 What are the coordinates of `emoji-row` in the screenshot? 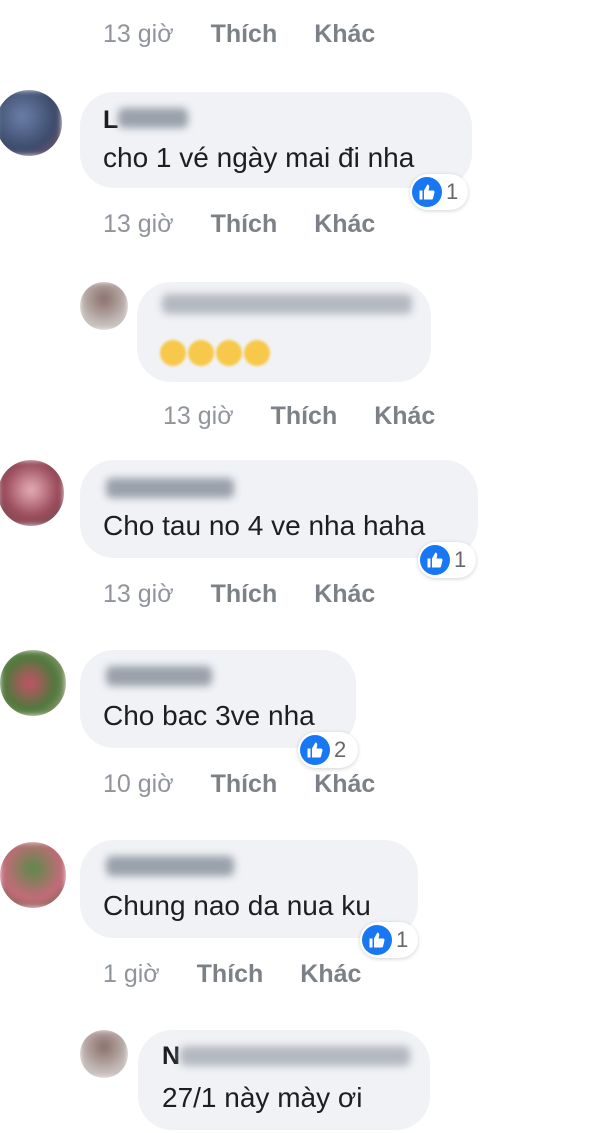 It's located at (216, 355).